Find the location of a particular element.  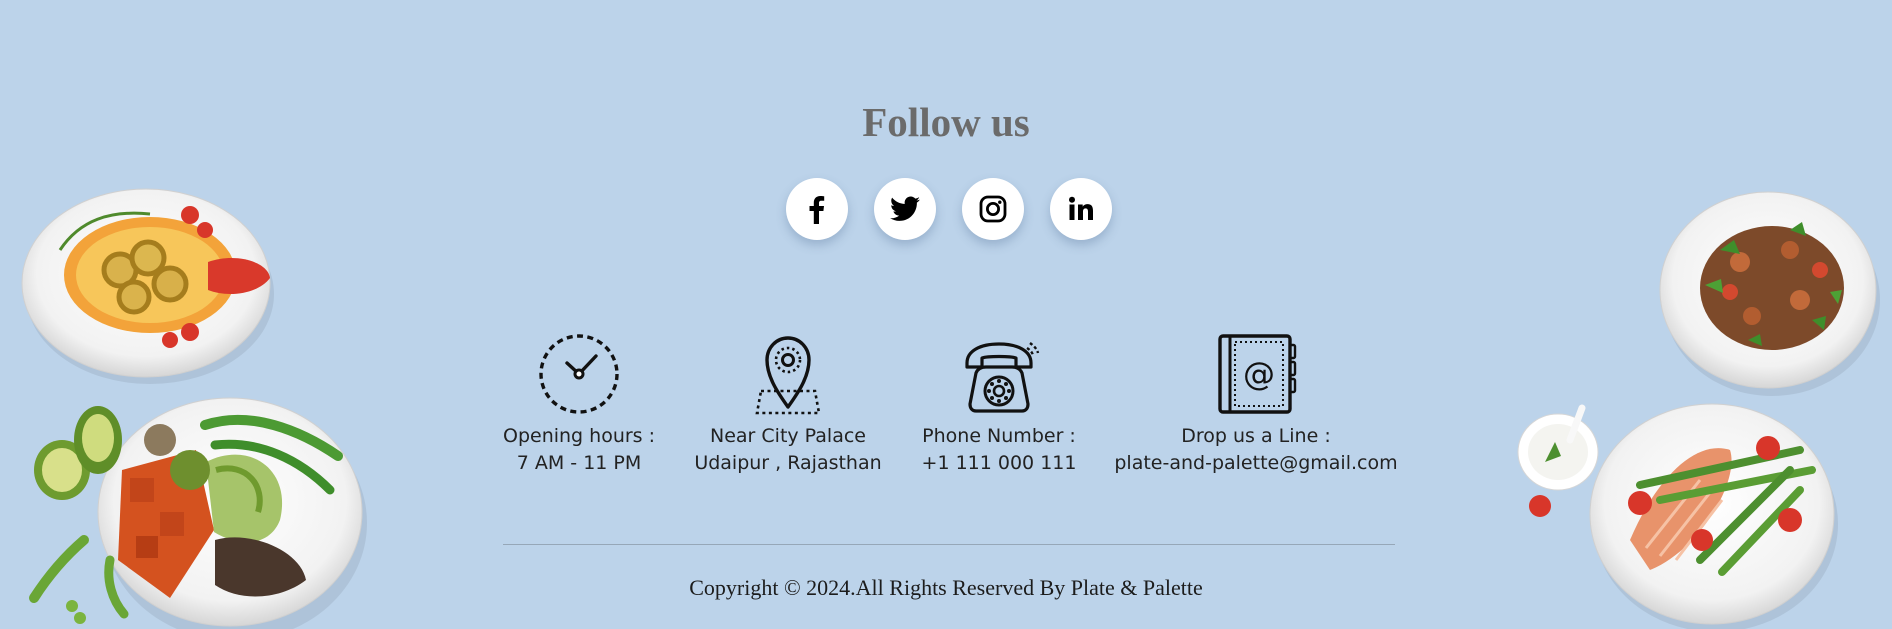

email-label: Drop us a Line : is located at coordinates (1256, 436).